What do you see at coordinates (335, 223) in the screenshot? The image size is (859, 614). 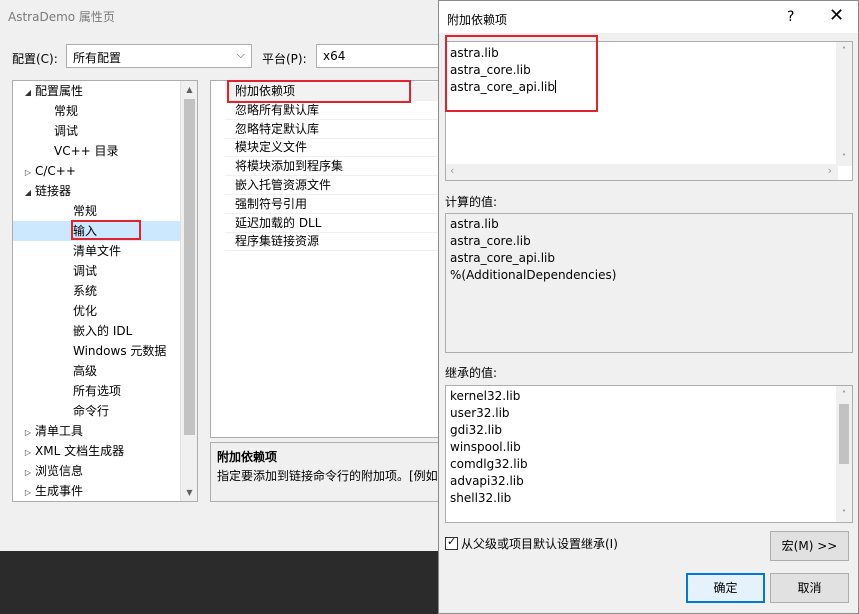 I see `property-row: 延迟加载的 DLL` at bounding box center [335, 223].